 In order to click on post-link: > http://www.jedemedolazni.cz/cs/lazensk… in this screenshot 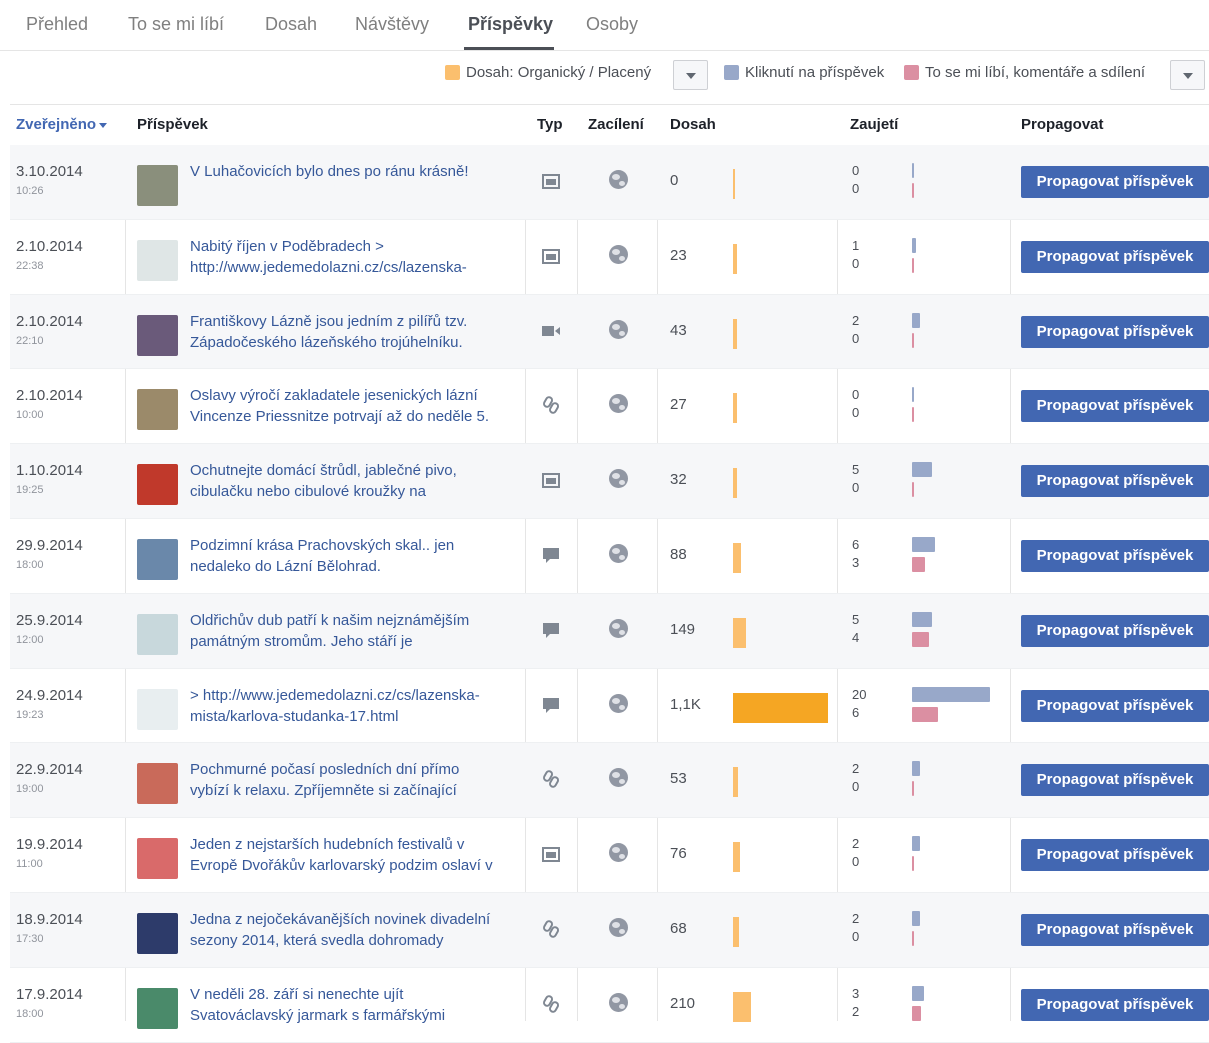, I will do `click(355, 706)`.